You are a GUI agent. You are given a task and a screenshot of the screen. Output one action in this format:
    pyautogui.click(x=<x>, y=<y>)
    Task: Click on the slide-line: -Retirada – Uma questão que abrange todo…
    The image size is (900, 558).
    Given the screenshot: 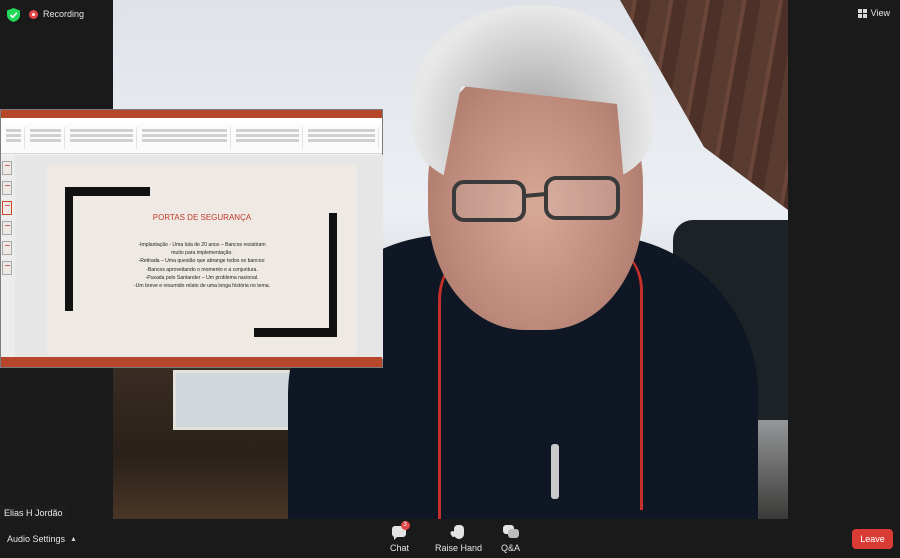 What is the action you would take?
    pyautogui.click(x=202, y=261)
    